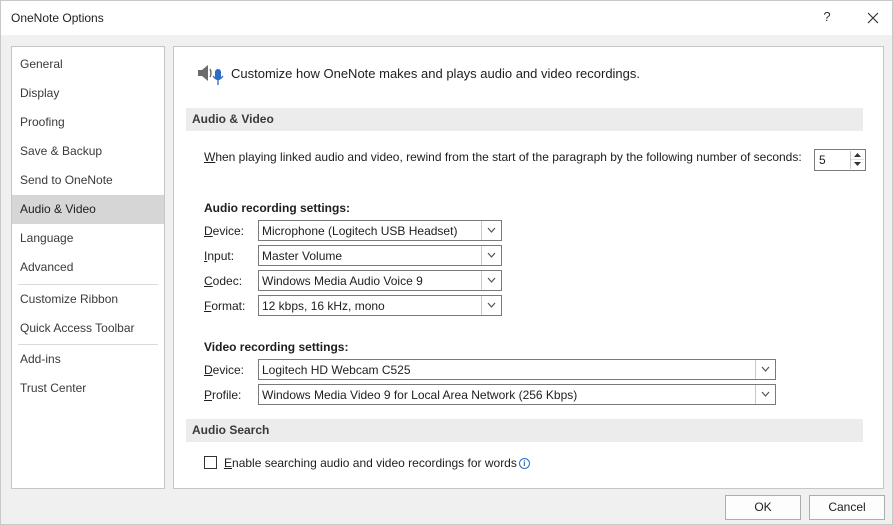 This screenshot has width=893, height=525. I want to click on sidebar-item-send-to-onenote: Send to OneNote, so click(88, 180).